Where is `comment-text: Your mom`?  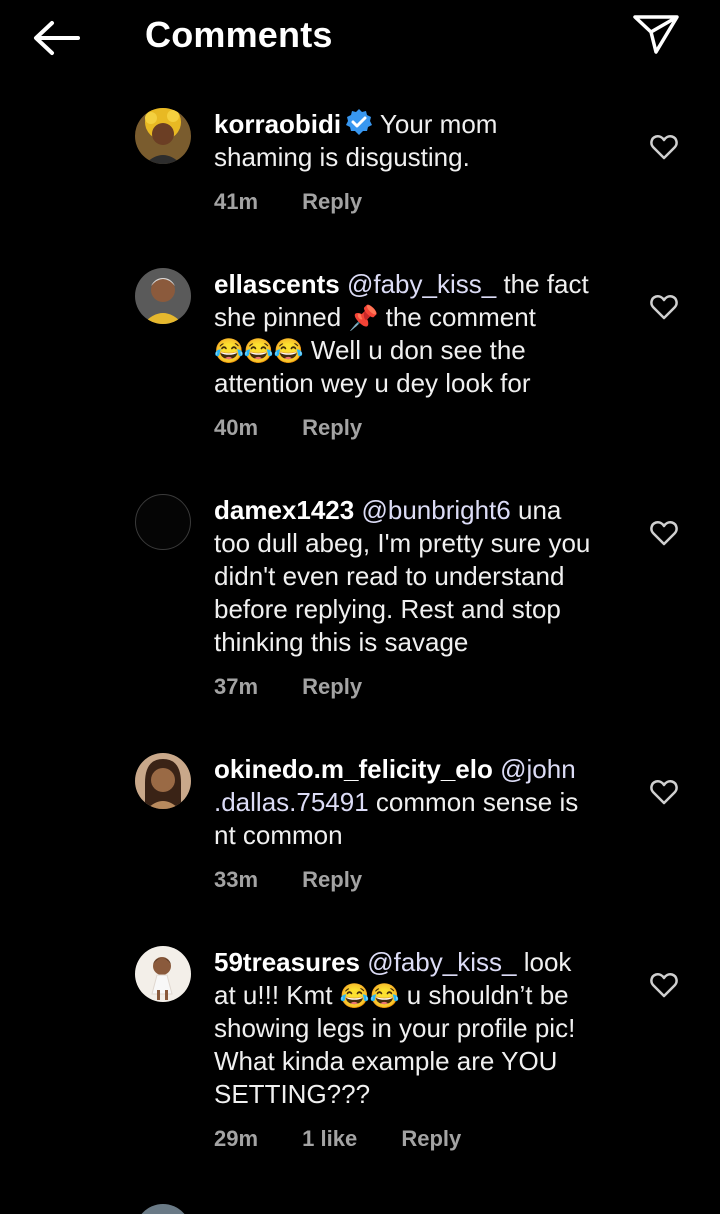 comment-text: Your mom is located at coordinates (438, 124).